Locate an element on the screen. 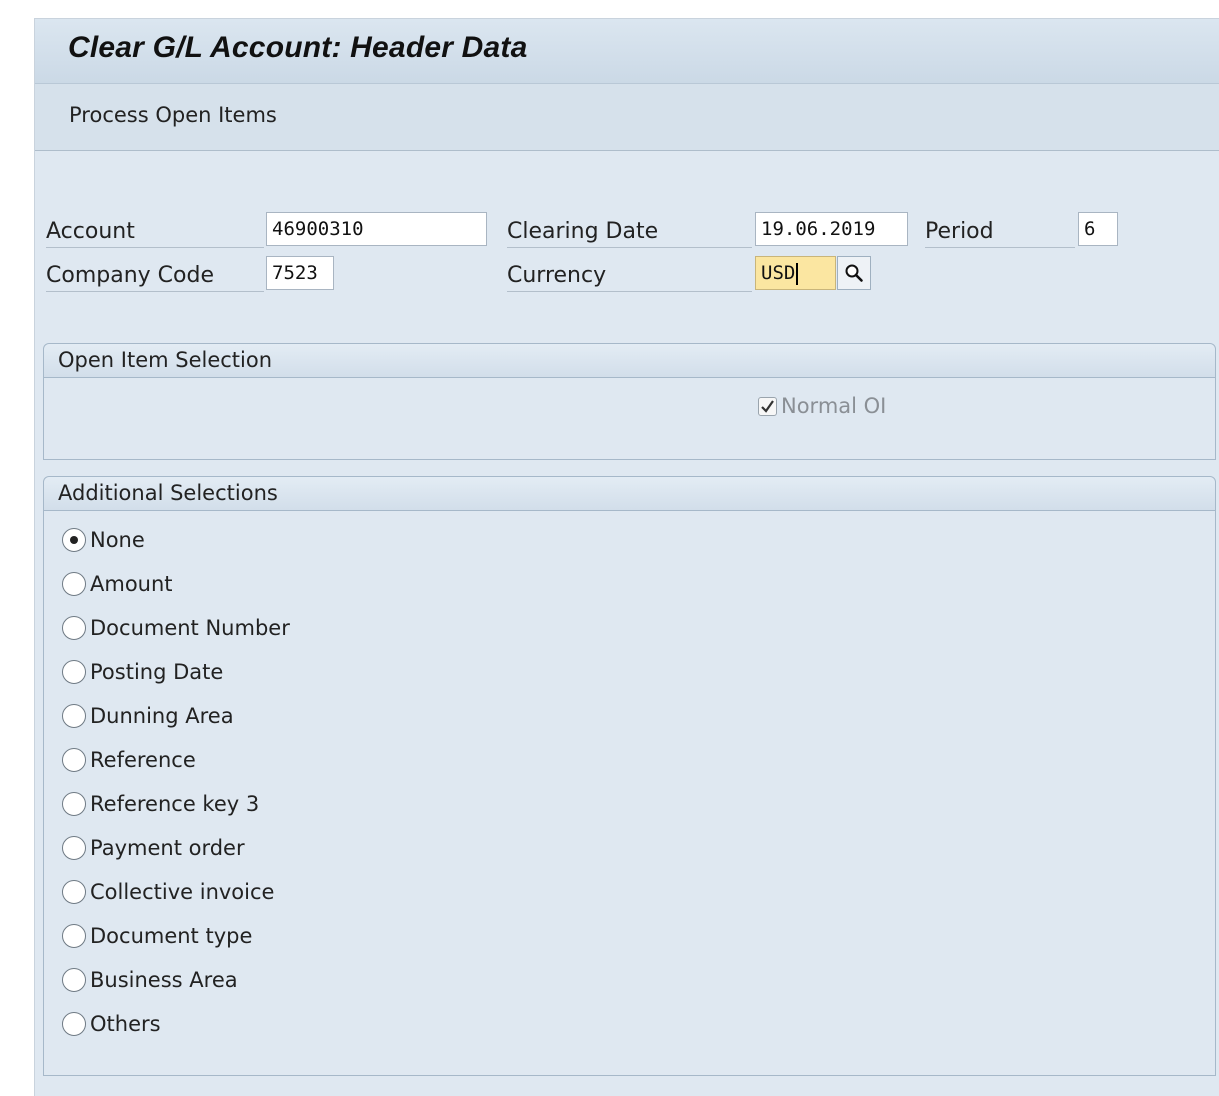 The width and height of the screenshot is (1219, 1096). account-field: 46900310 is located at coordinates (376, 229).